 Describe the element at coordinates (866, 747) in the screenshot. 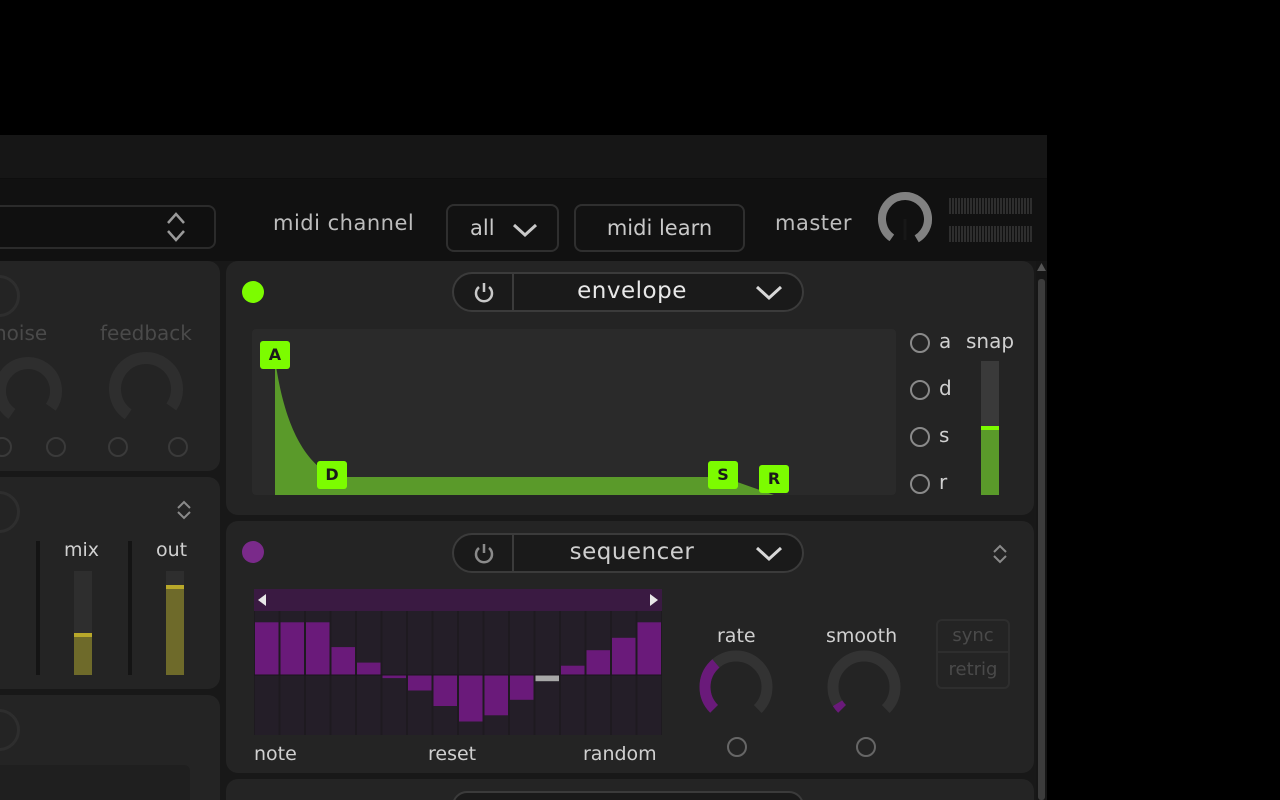

I see `smooth-mod-radio` at that location.